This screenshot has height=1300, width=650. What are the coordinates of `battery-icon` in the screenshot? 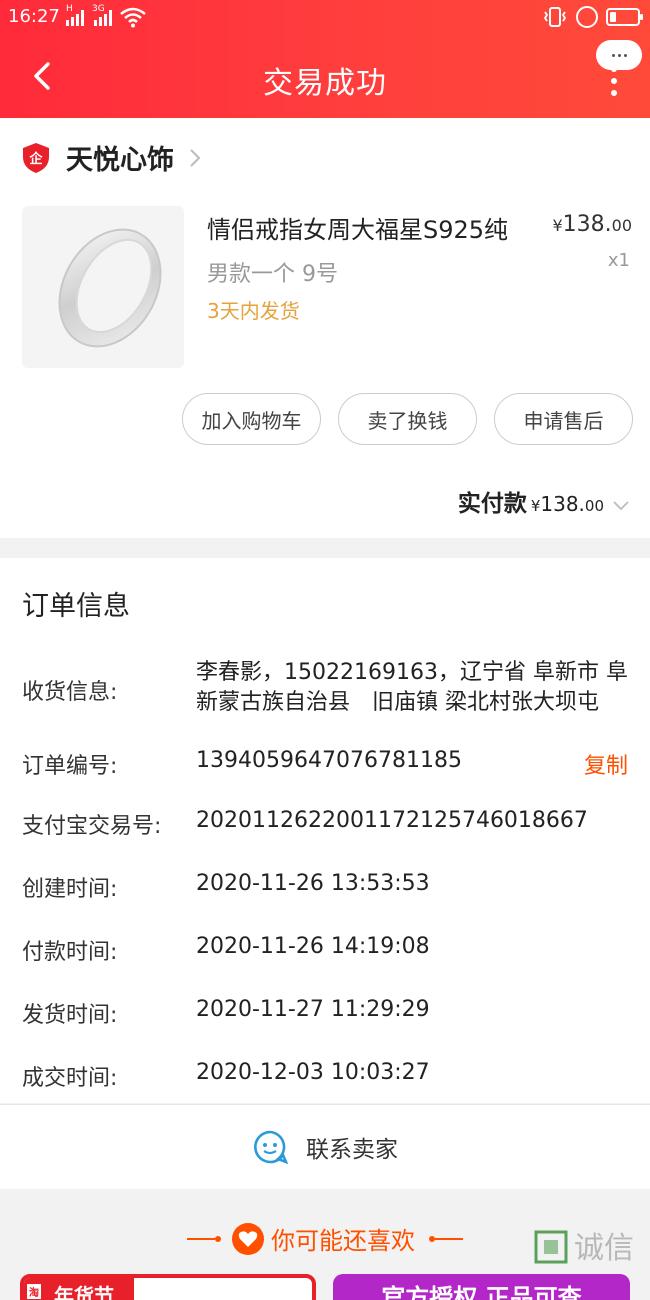 It's located at (624, 17).